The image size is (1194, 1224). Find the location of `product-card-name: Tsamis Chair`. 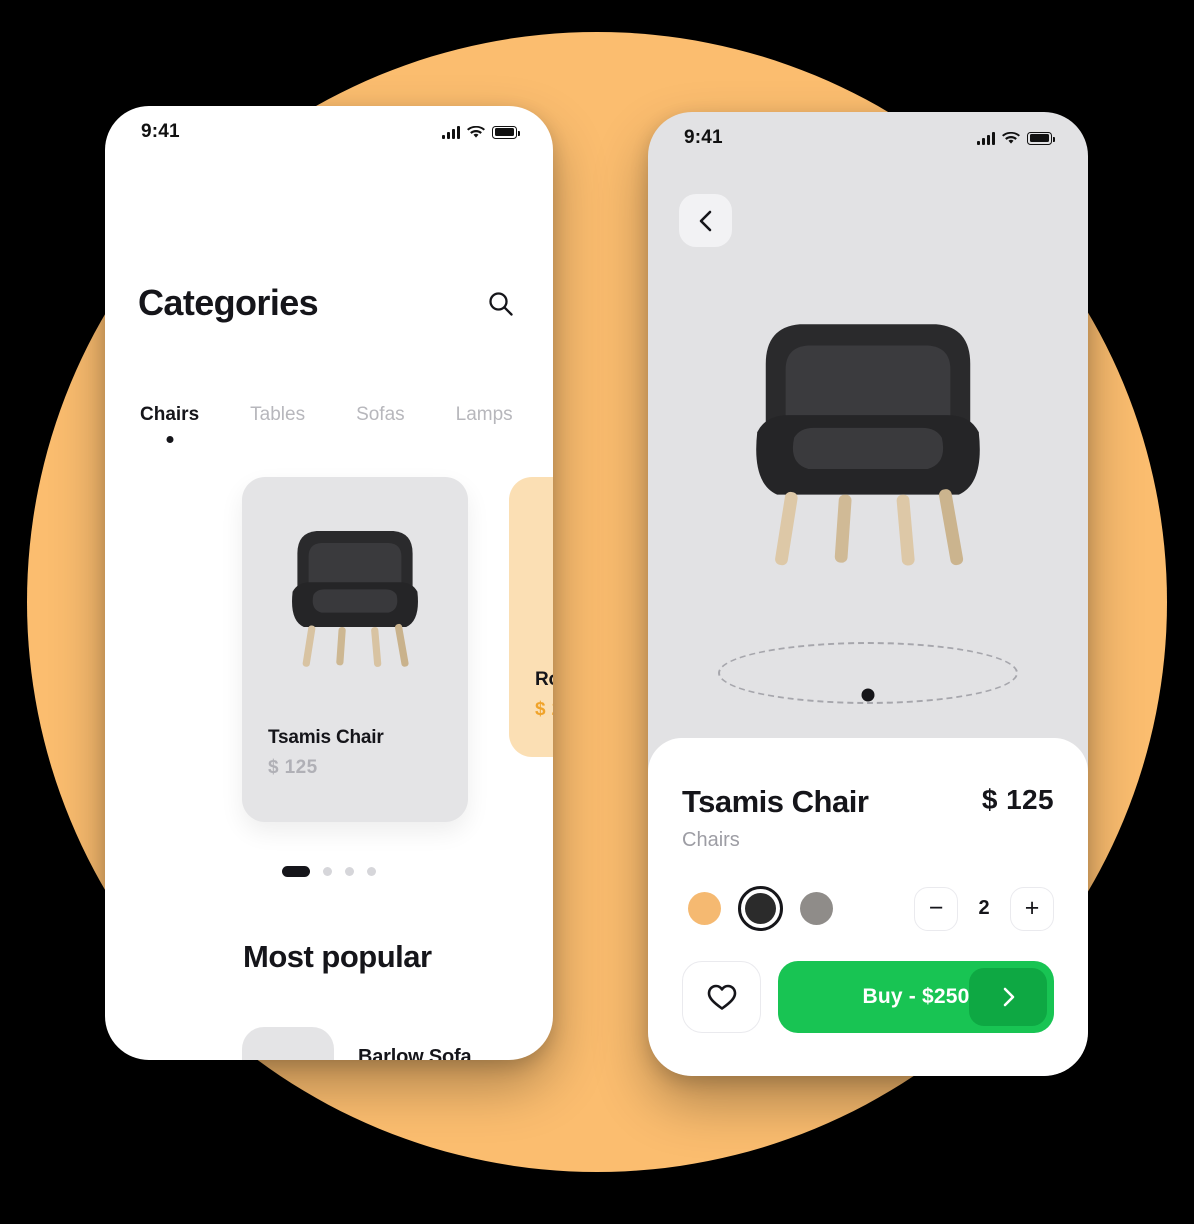

product-card-name: Tsamis Chair is located at coordinates (326, 737).